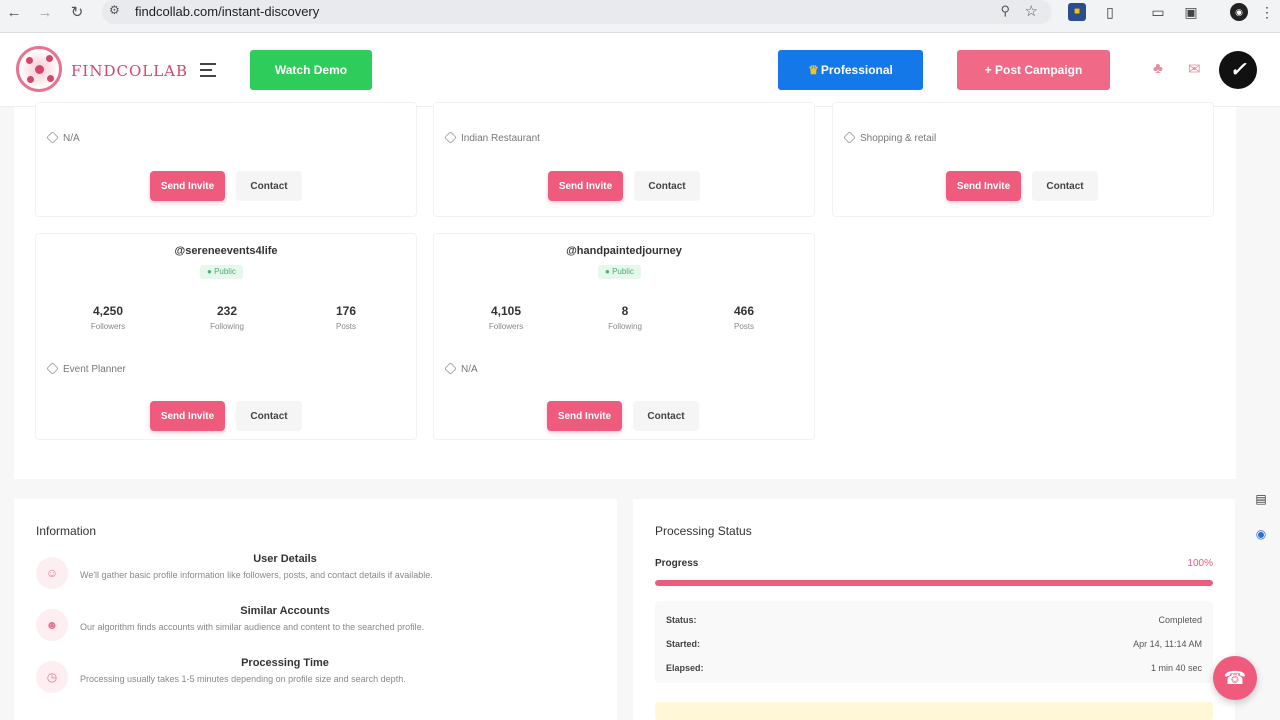 The image size is (1280, 720). Describe the element at coordinates (625, 317) in the screenshot. I see `following-stat: 8 Following` at that location.